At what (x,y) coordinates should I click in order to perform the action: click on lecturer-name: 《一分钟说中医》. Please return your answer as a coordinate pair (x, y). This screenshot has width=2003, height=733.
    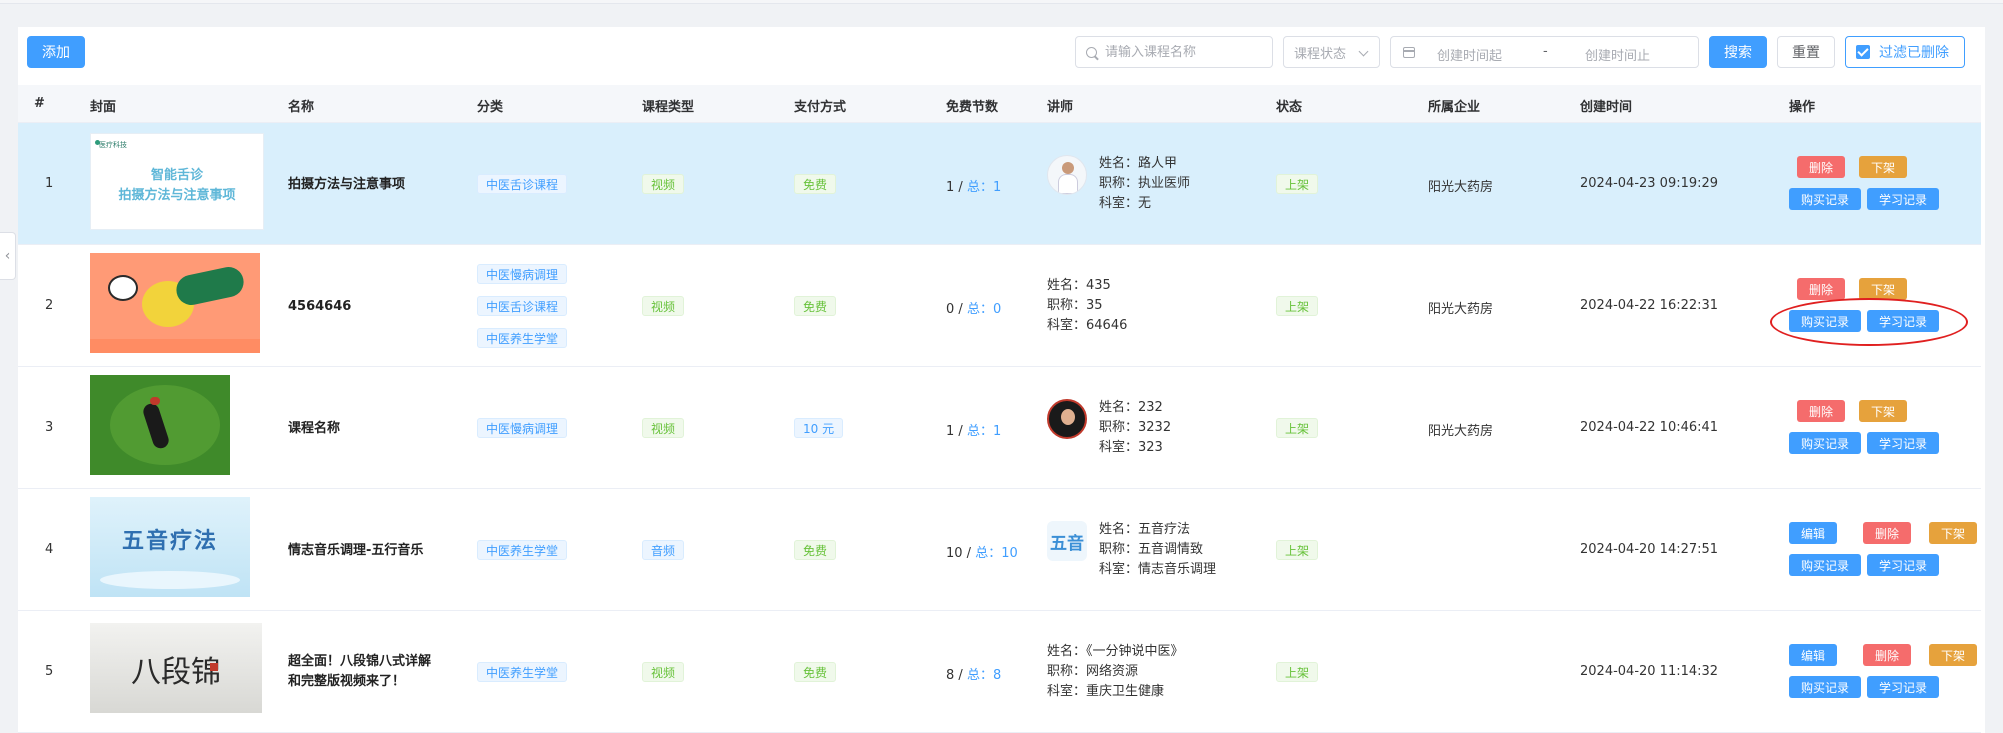
    Looking at the image, I should click on (1135, 651).